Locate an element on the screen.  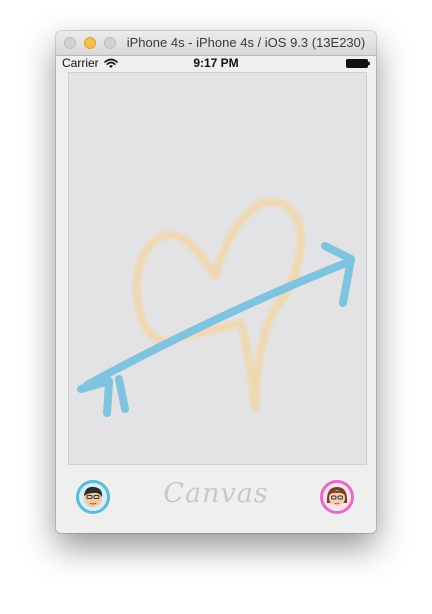
app-brand-label: Canvas is located at coordinates (216, 493).